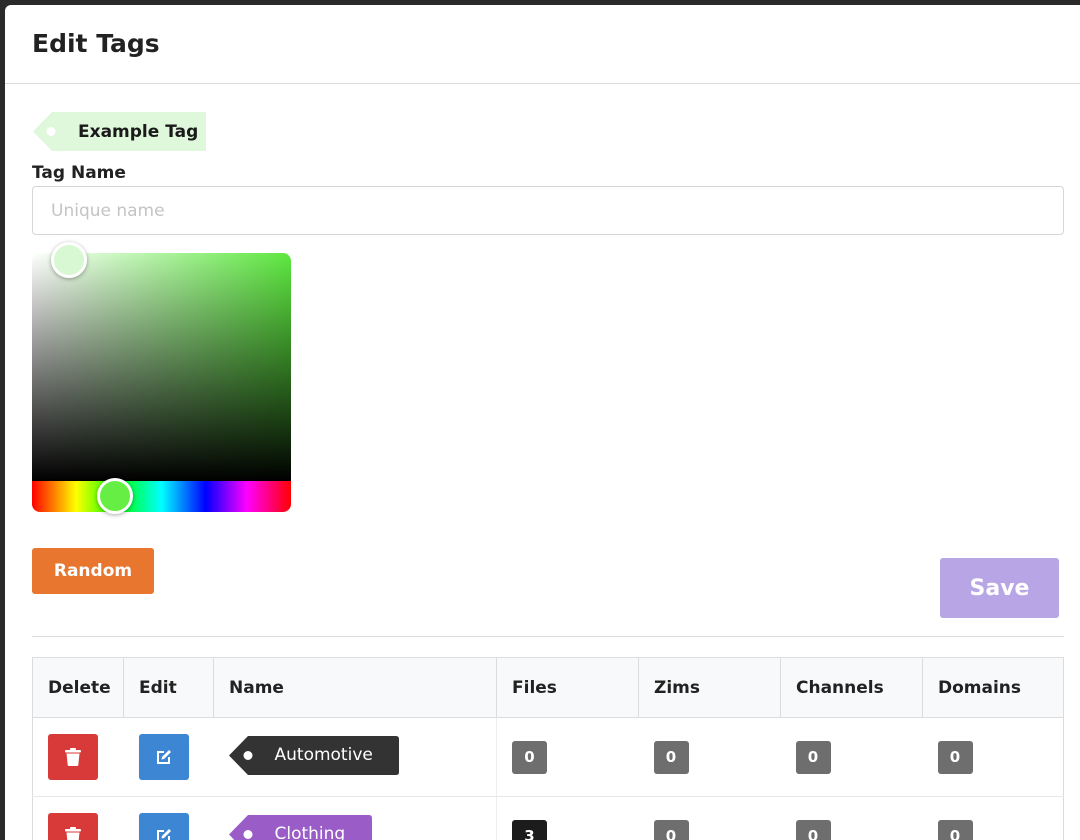 The width and height of the screenshot is (1080, 840). I want to click on column-header-zims: Zims, so click(709, 687).